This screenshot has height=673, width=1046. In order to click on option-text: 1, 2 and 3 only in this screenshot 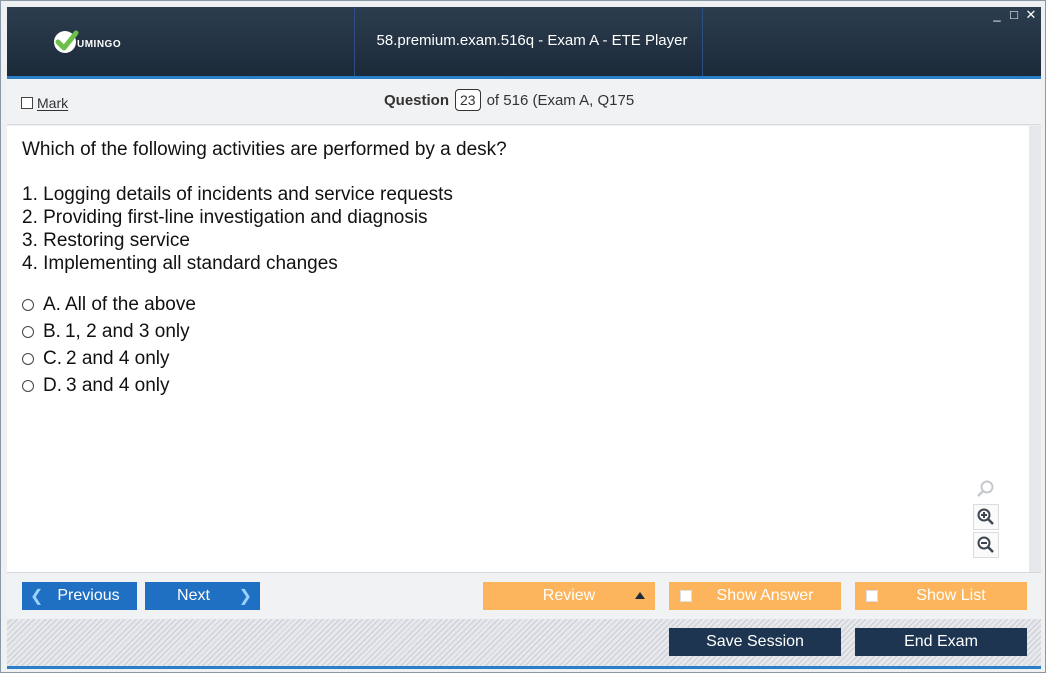, I will do `click(127, 331)`.